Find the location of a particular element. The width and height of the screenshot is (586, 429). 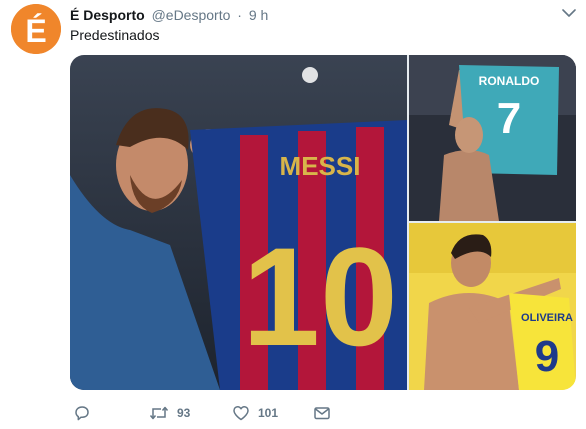

tweet-actions: 93 101 is located at coordinates (270, 413).